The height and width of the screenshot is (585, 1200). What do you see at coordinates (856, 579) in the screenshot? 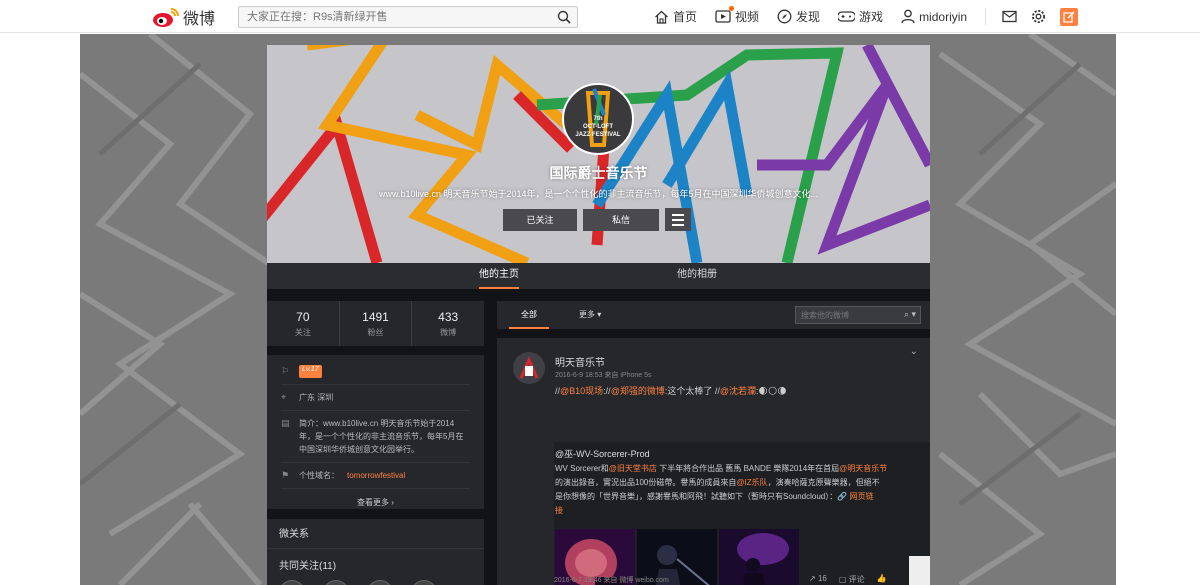
I see `comment-label: 评论` at bounding box center [856, 579].